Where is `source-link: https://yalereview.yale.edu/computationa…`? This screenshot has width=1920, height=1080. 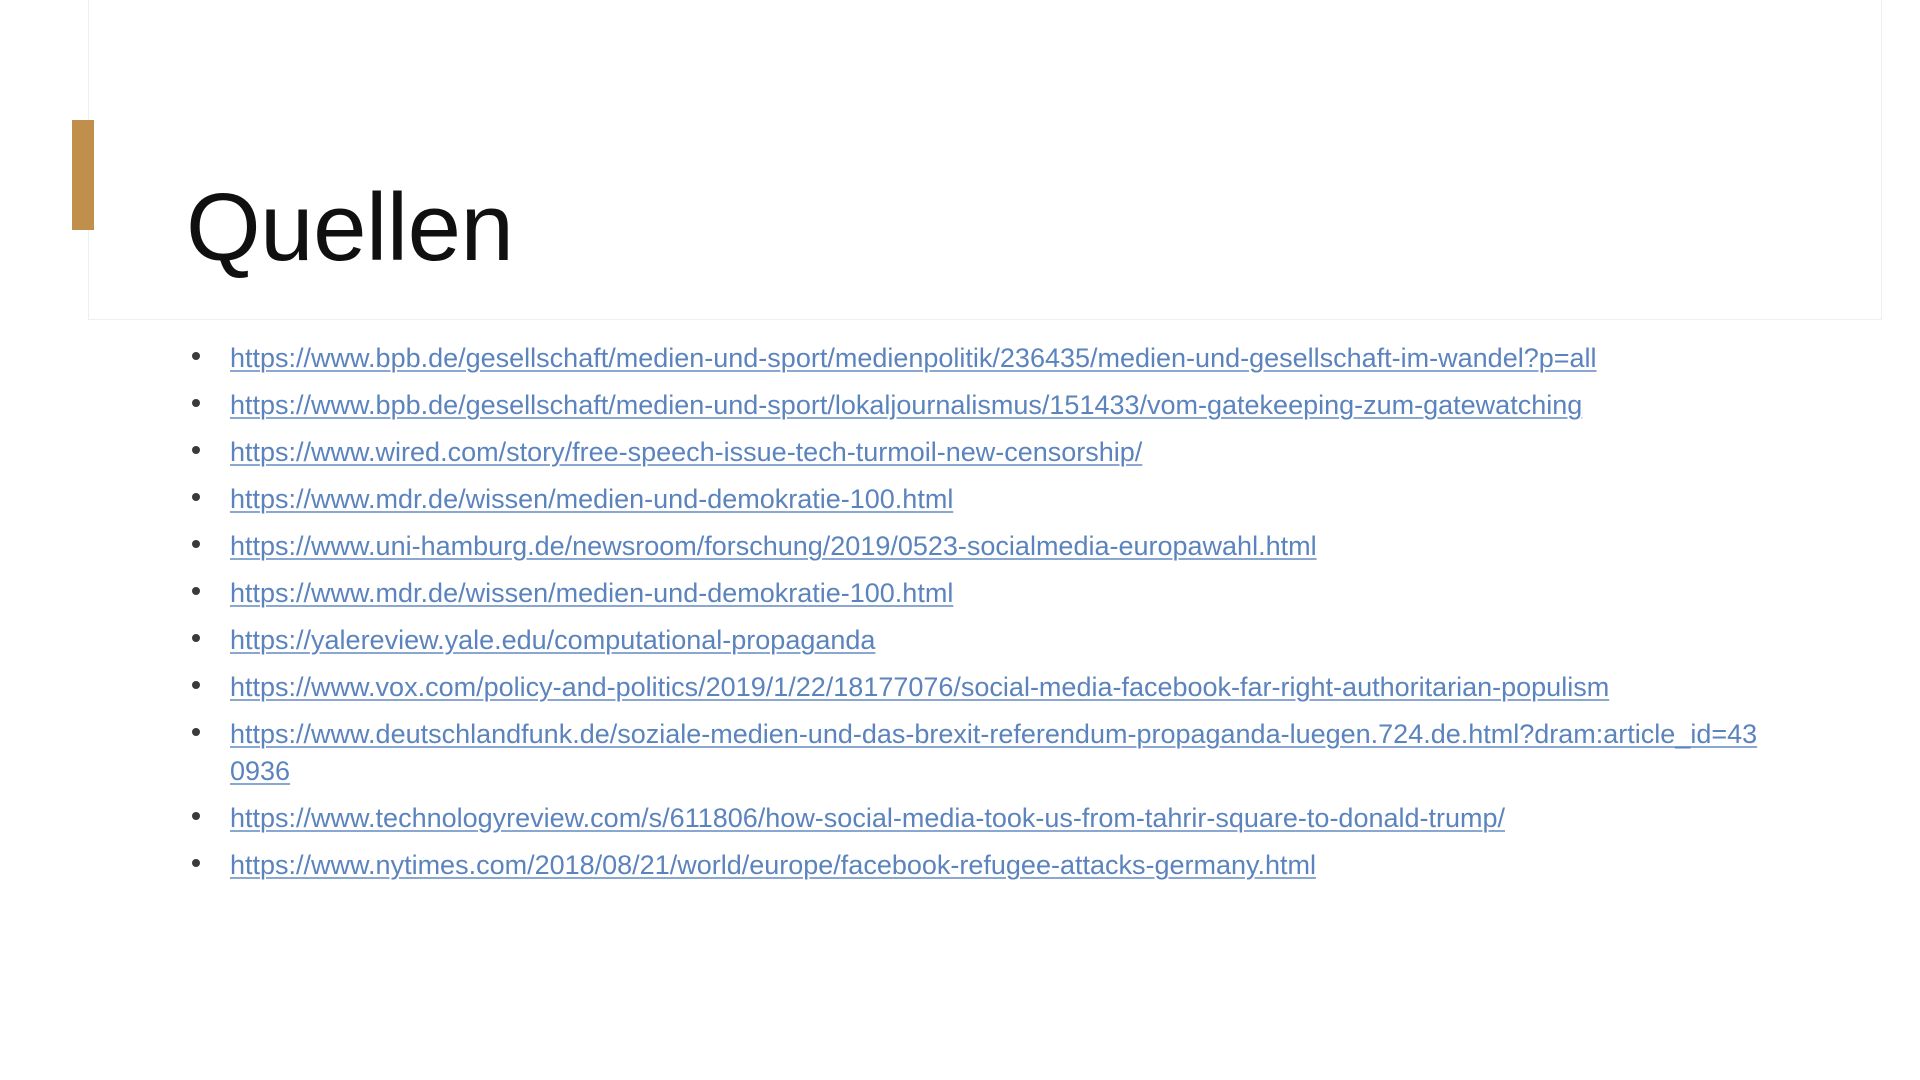
source-link: https://yalereview.yale.edu/computationa… is located at coordinates (552, 640).